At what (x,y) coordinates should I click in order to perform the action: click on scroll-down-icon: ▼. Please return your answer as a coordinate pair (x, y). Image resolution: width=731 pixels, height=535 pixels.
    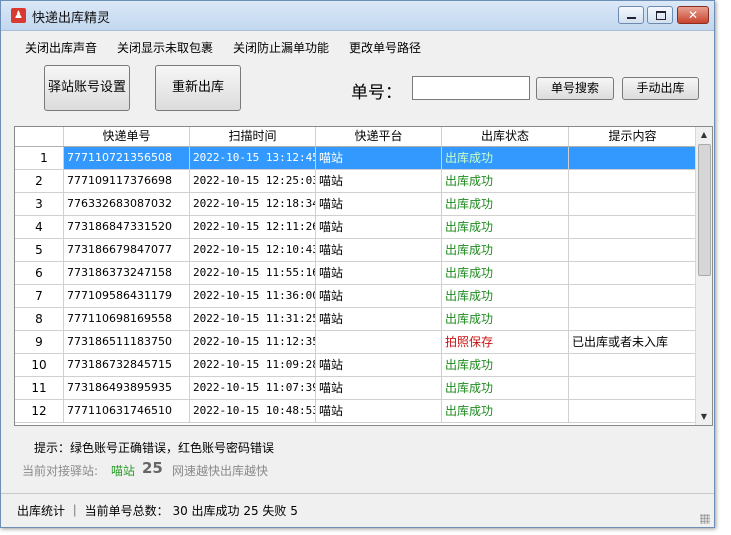
    Looking at the image, I should click on (704, 417).